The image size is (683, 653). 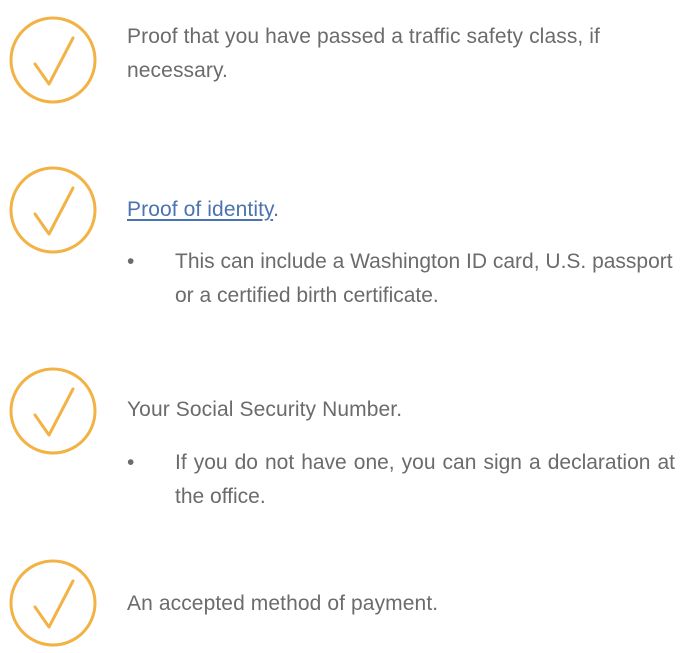 What do you see at coordinates (276, 209) in the screenshot?
I see `sentence-period: .` at bounding box center [276, 209].